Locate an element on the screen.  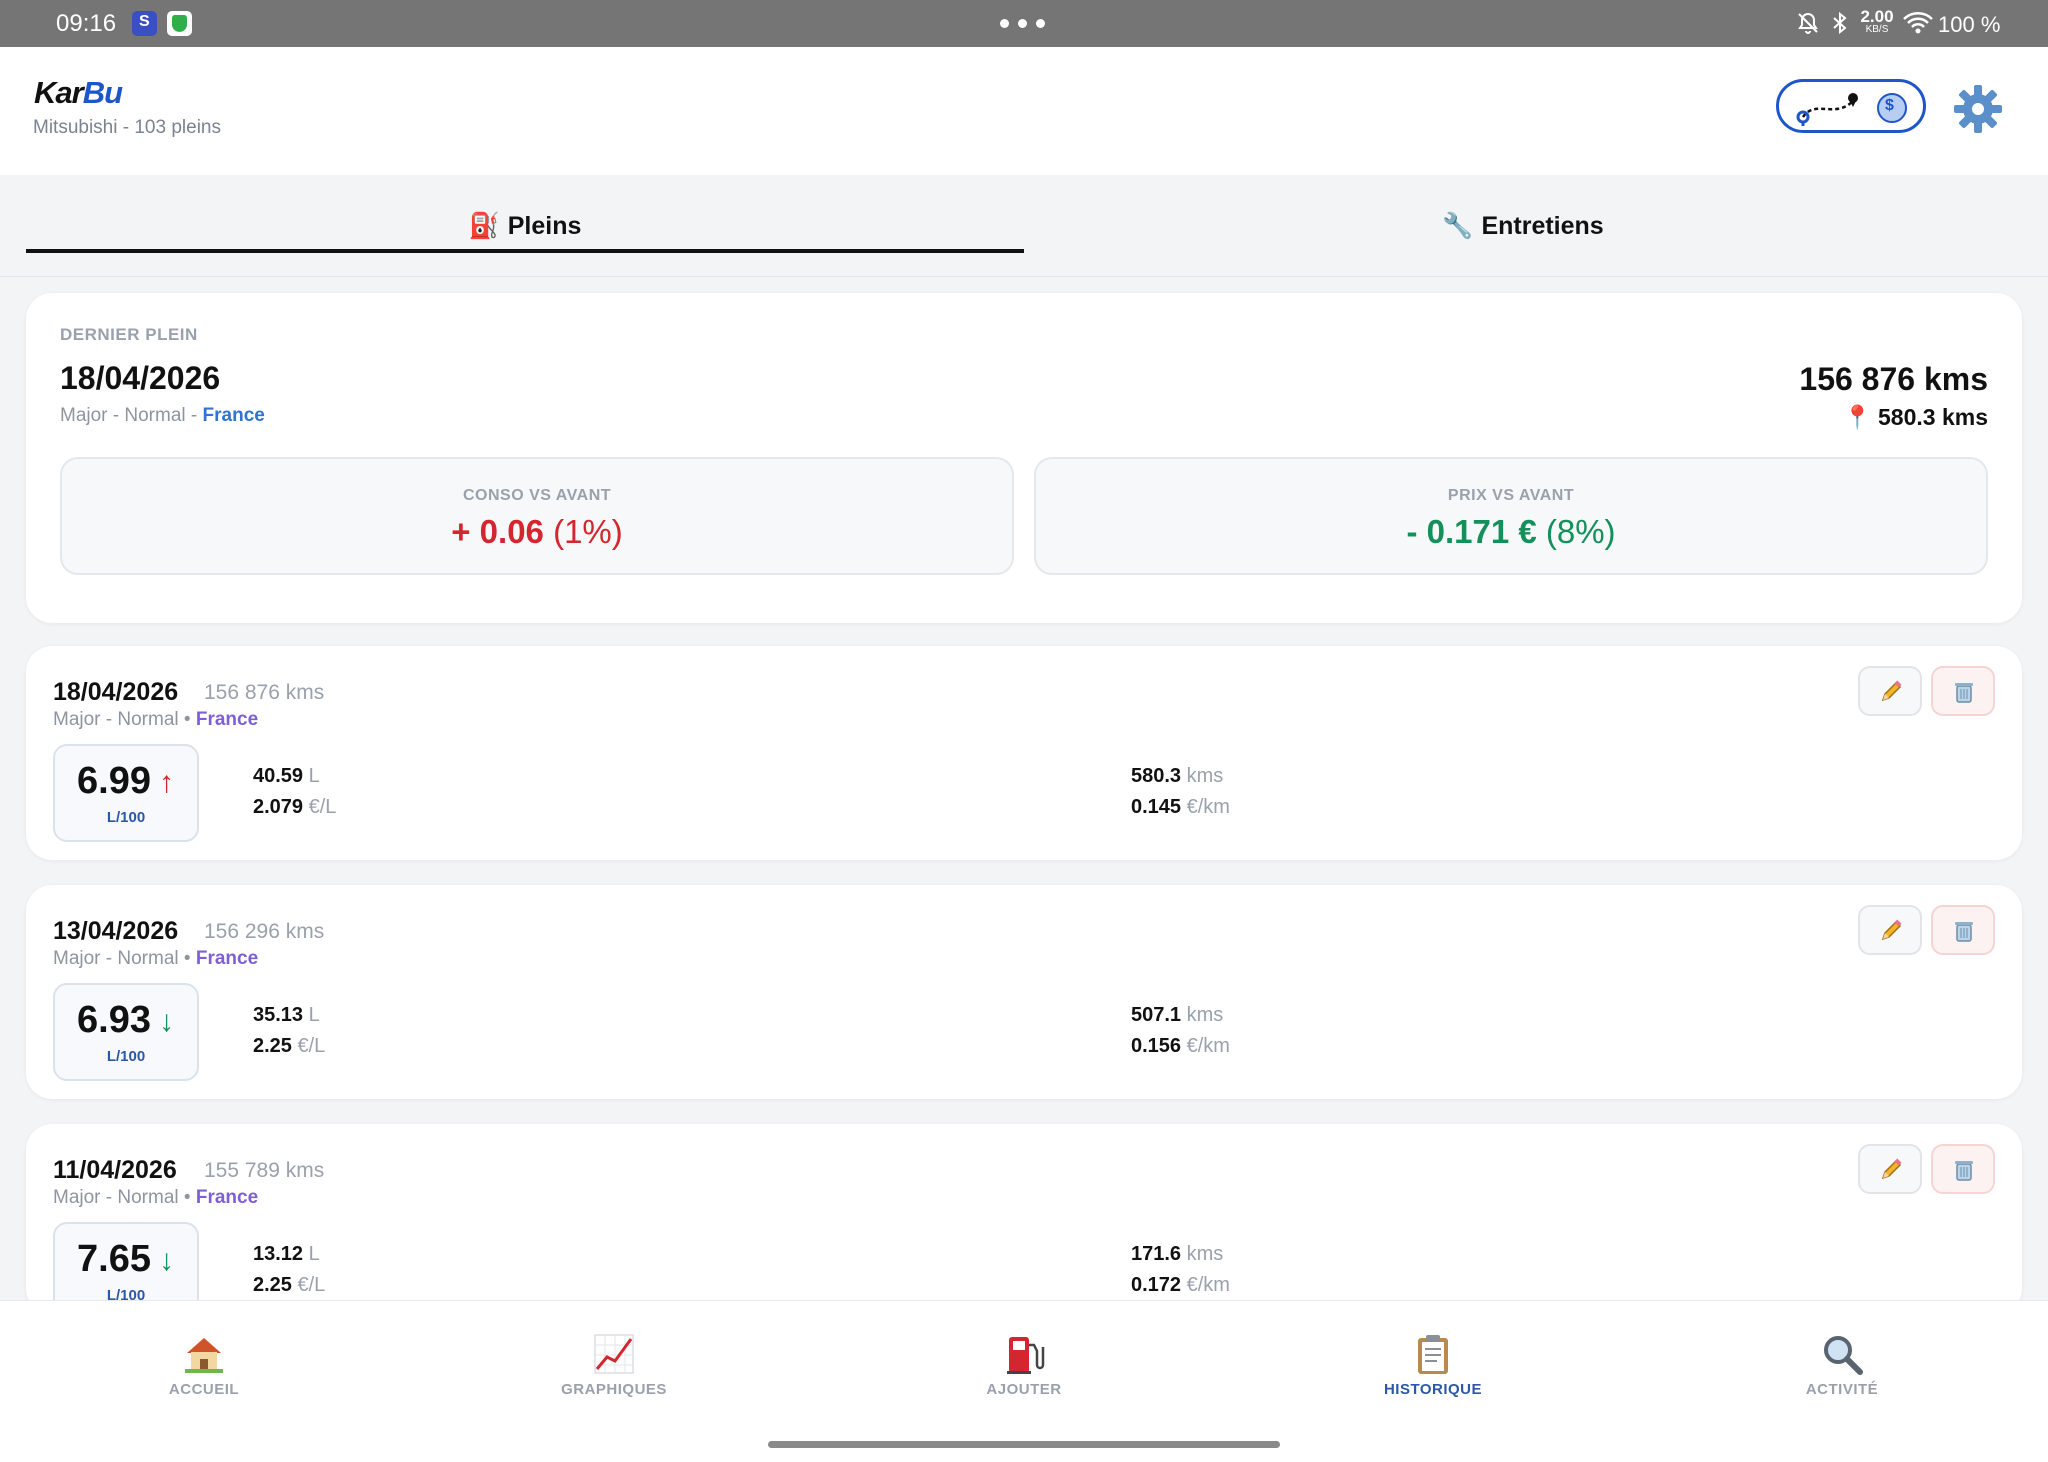
nav-activite: ACTIVITÉ is located at coordinates (1842, 1371).